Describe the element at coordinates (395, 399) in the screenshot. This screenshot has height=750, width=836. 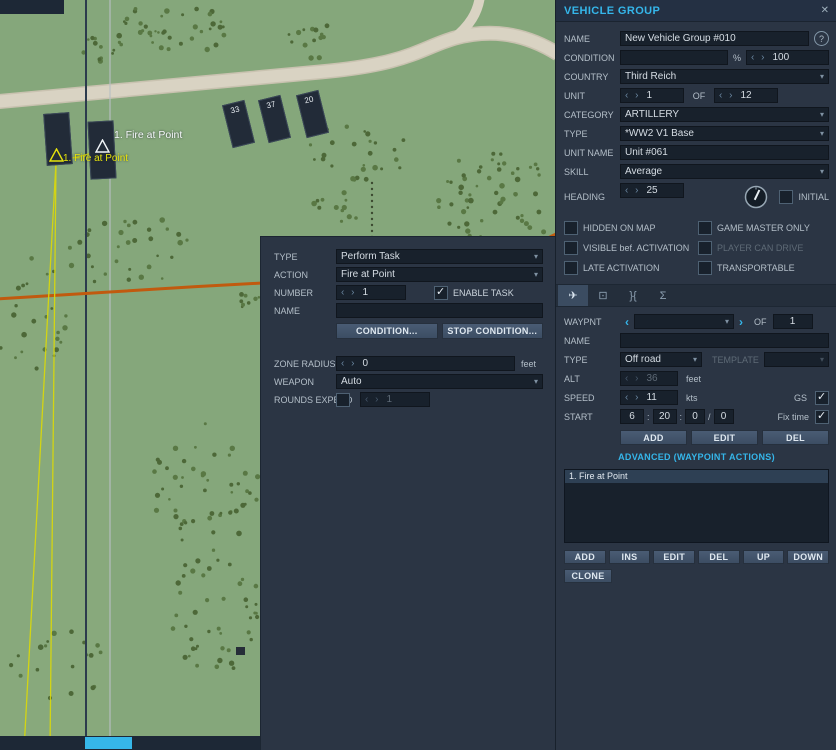
I see `rounds-spinner: 1` at that location.